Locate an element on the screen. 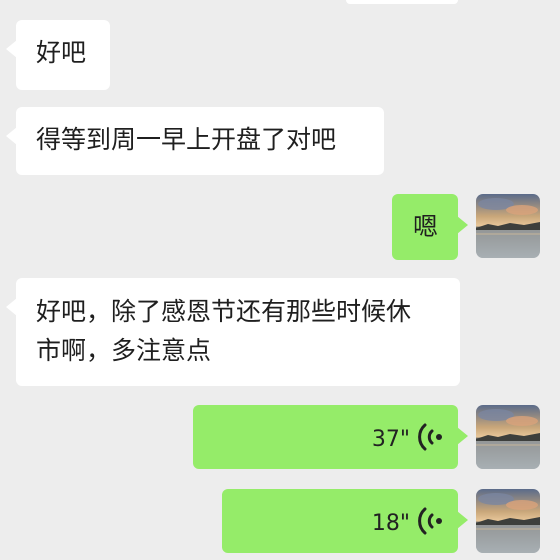 The width and height of the screenshot is (560, 560). voice-message-bubble: 18" is located at coordinates (345, 521).